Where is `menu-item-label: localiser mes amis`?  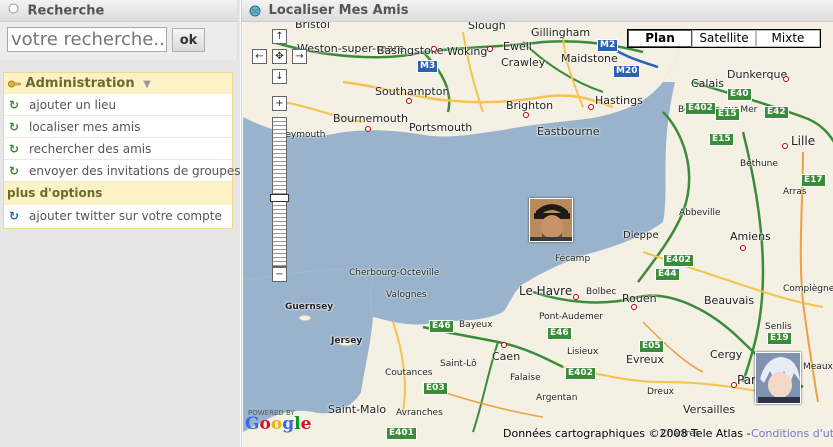 menu-item-label: localiser mes amis is located at coordinates (85, 127).